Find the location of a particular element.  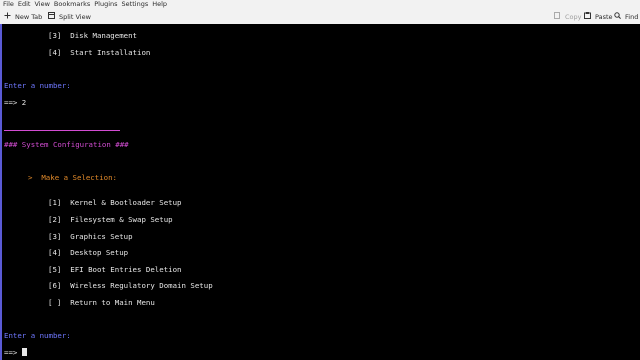

menu-plugins: Plugins is located at coordinates (105, 4).